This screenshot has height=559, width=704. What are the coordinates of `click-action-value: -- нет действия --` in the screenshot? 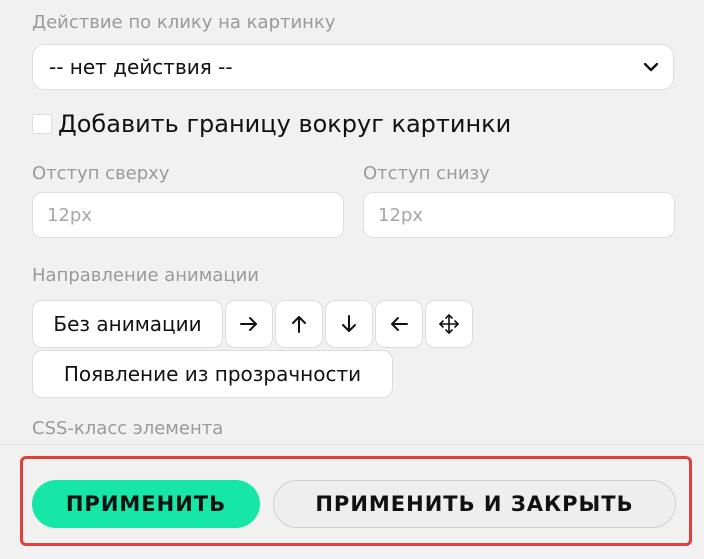 It's located at (141, 67).